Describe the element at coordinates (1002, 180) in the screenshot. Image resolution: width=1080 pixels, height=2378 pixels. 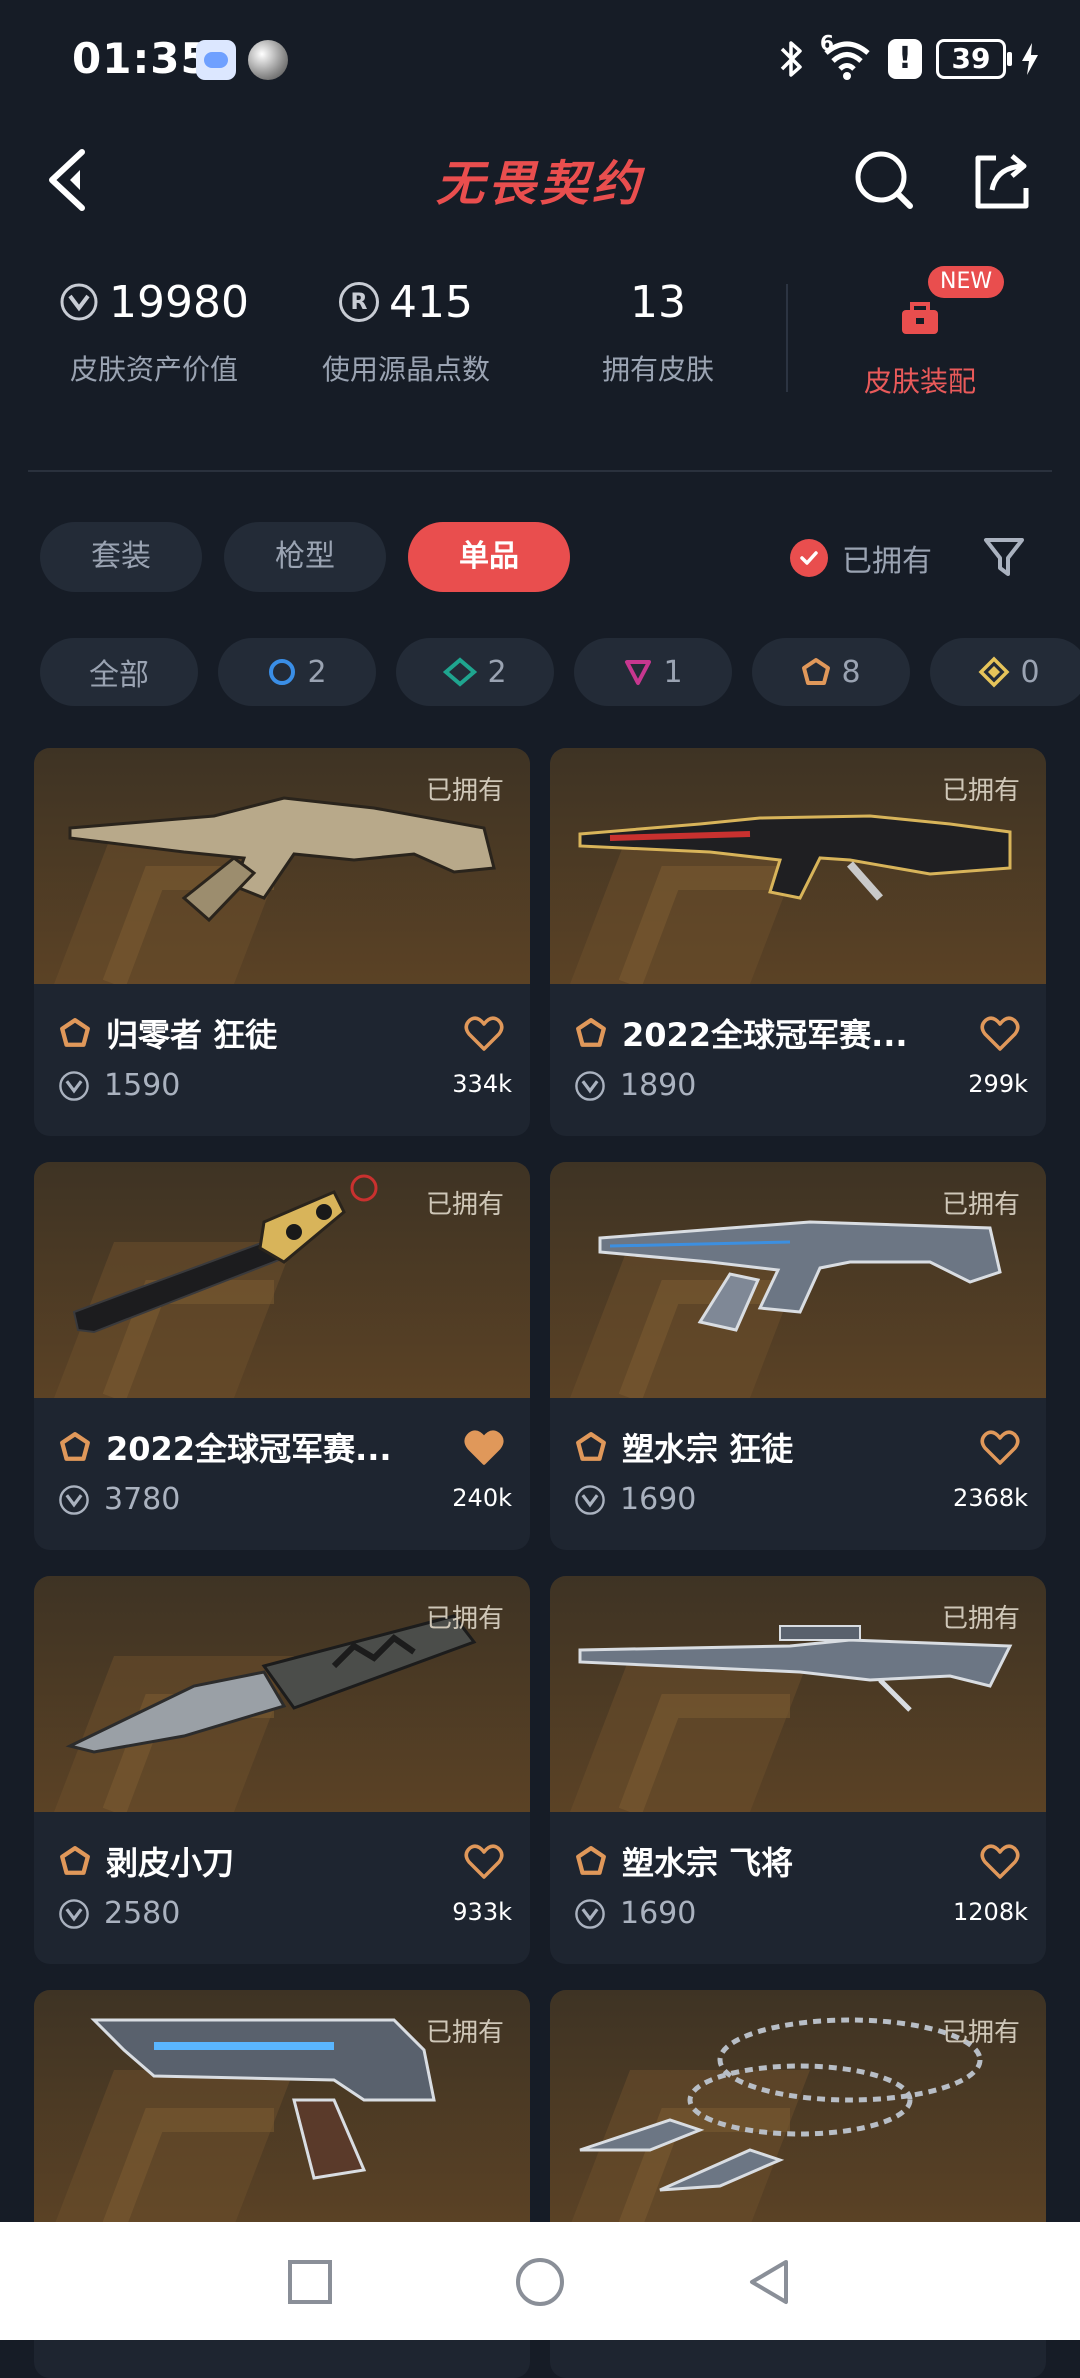
I see `share-button` at that location.